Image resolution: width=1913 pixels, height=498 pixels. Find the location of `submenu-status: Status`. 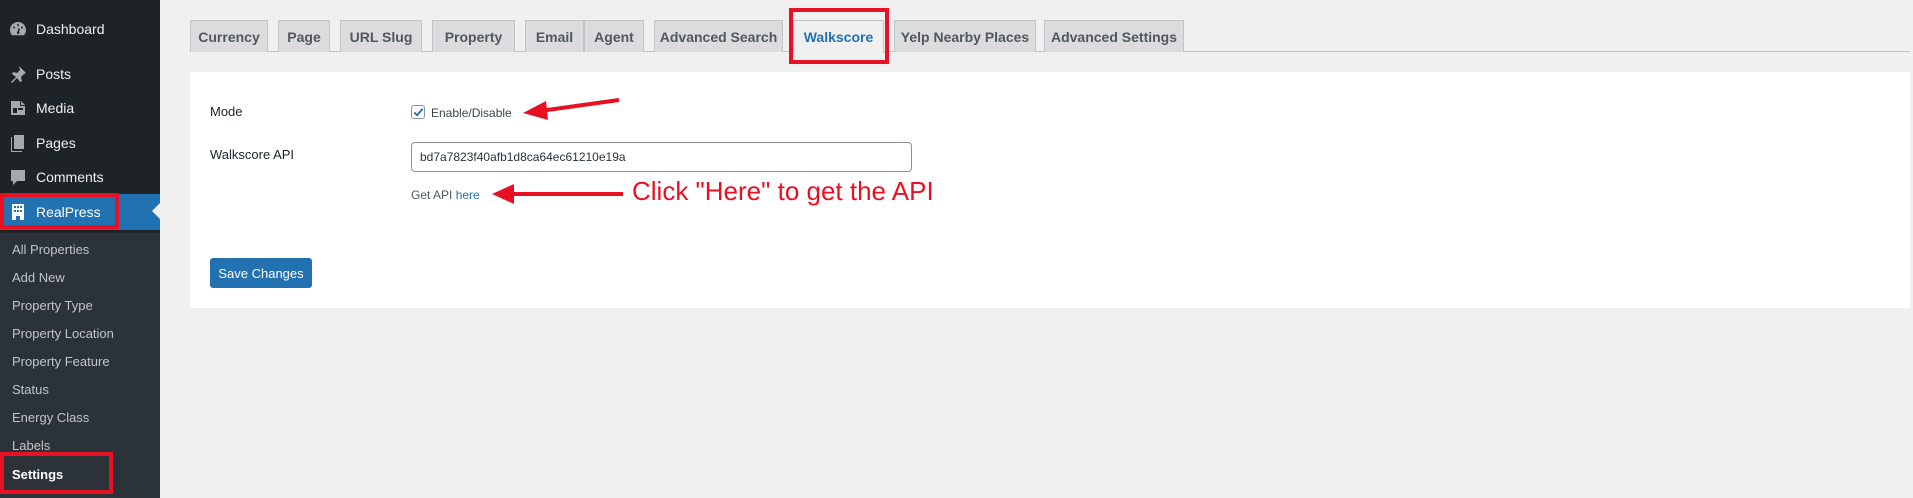

submenu-status: Status is located at coordinates (30, 390).